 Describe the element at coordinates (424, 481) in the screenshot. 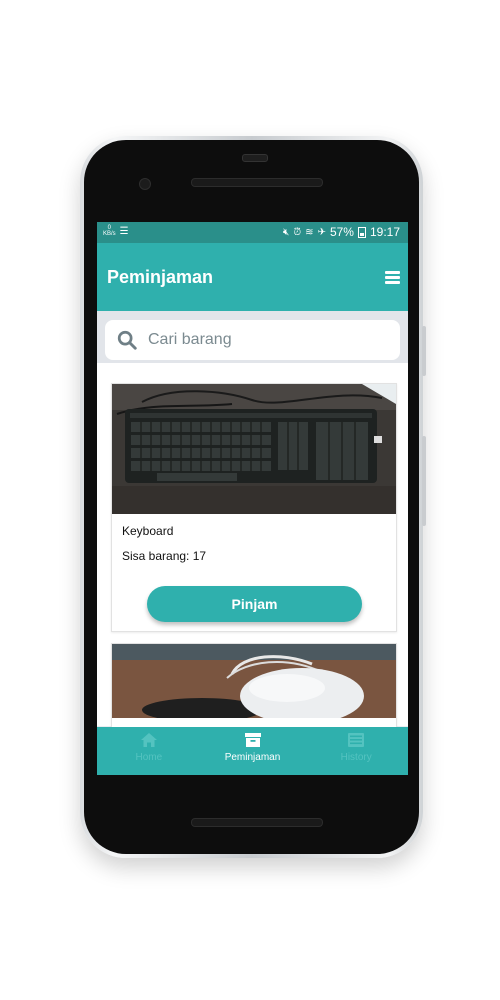

I see `power-button` at that location.